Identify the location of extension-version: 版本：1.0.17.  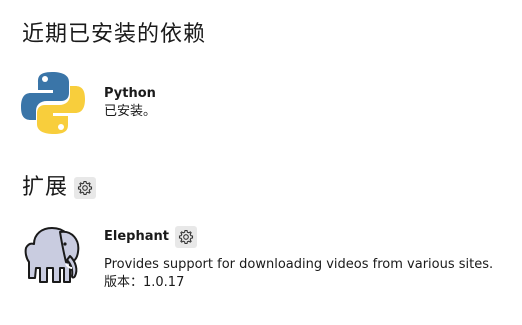
(144, 283).